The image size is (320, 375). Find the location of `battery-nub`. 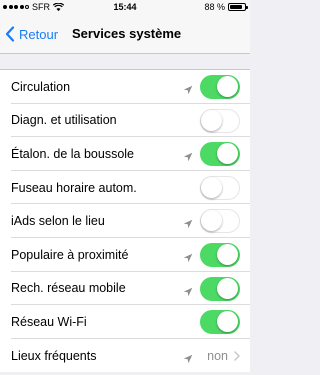

battery-nub is located at coordinates (247, 7).